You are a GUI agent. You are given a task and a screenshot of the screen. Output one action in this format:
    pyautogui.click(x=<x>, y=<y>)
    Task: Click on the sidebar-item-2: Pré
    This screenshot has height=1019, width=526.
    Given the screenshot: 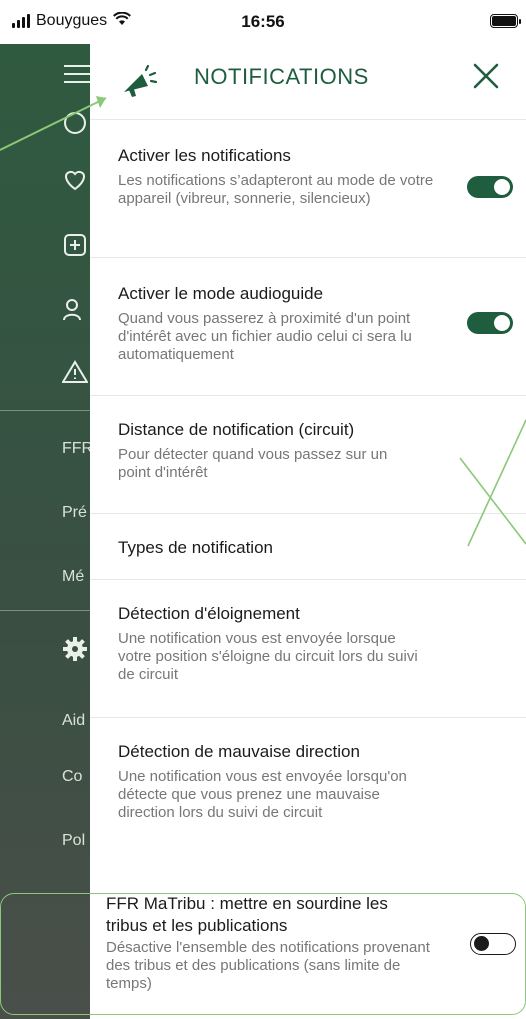 What is the action you would take?
    pyautogui.click(x=76, y=513)
    